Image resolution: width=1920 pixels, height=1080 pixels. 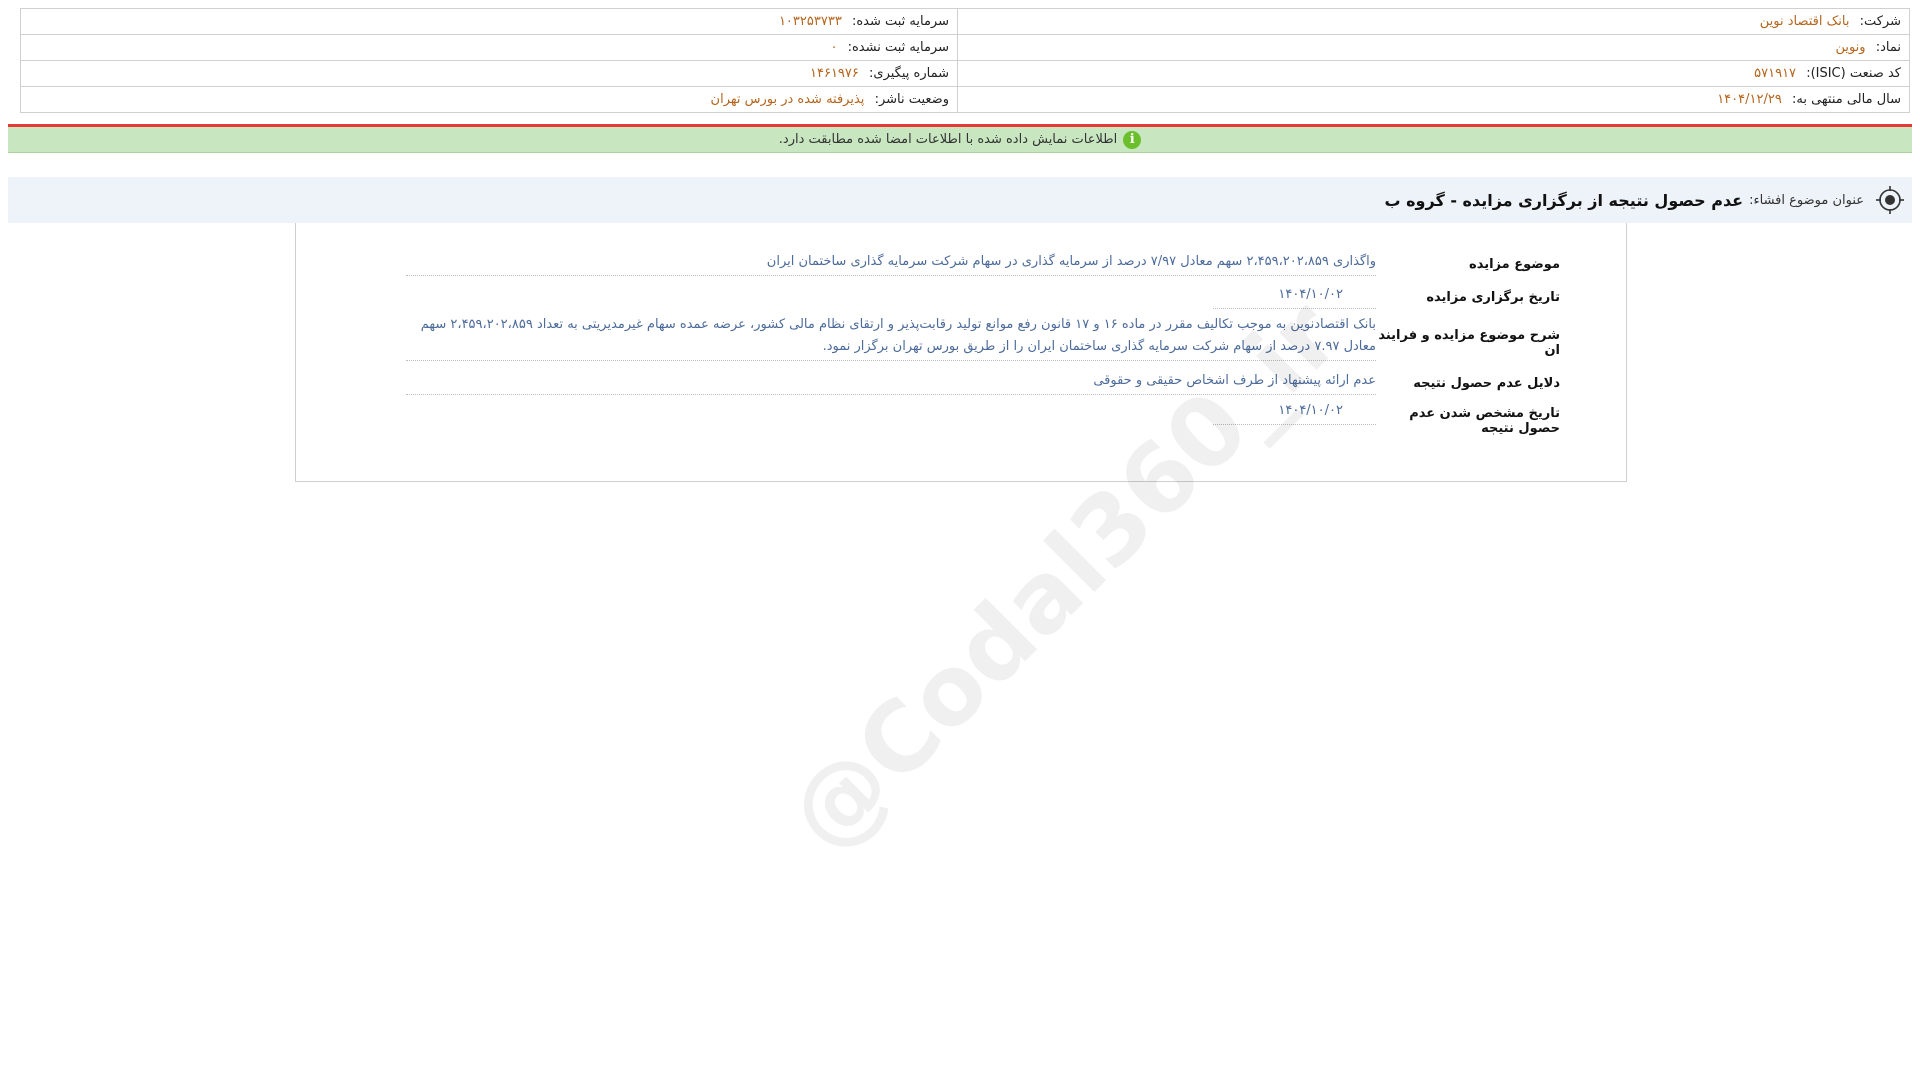 I want to click on detail-row-date: تاریخ برگزاری مزایده ۱۴۰۴/۱۰/۰۲, so click(x=986, y=299).